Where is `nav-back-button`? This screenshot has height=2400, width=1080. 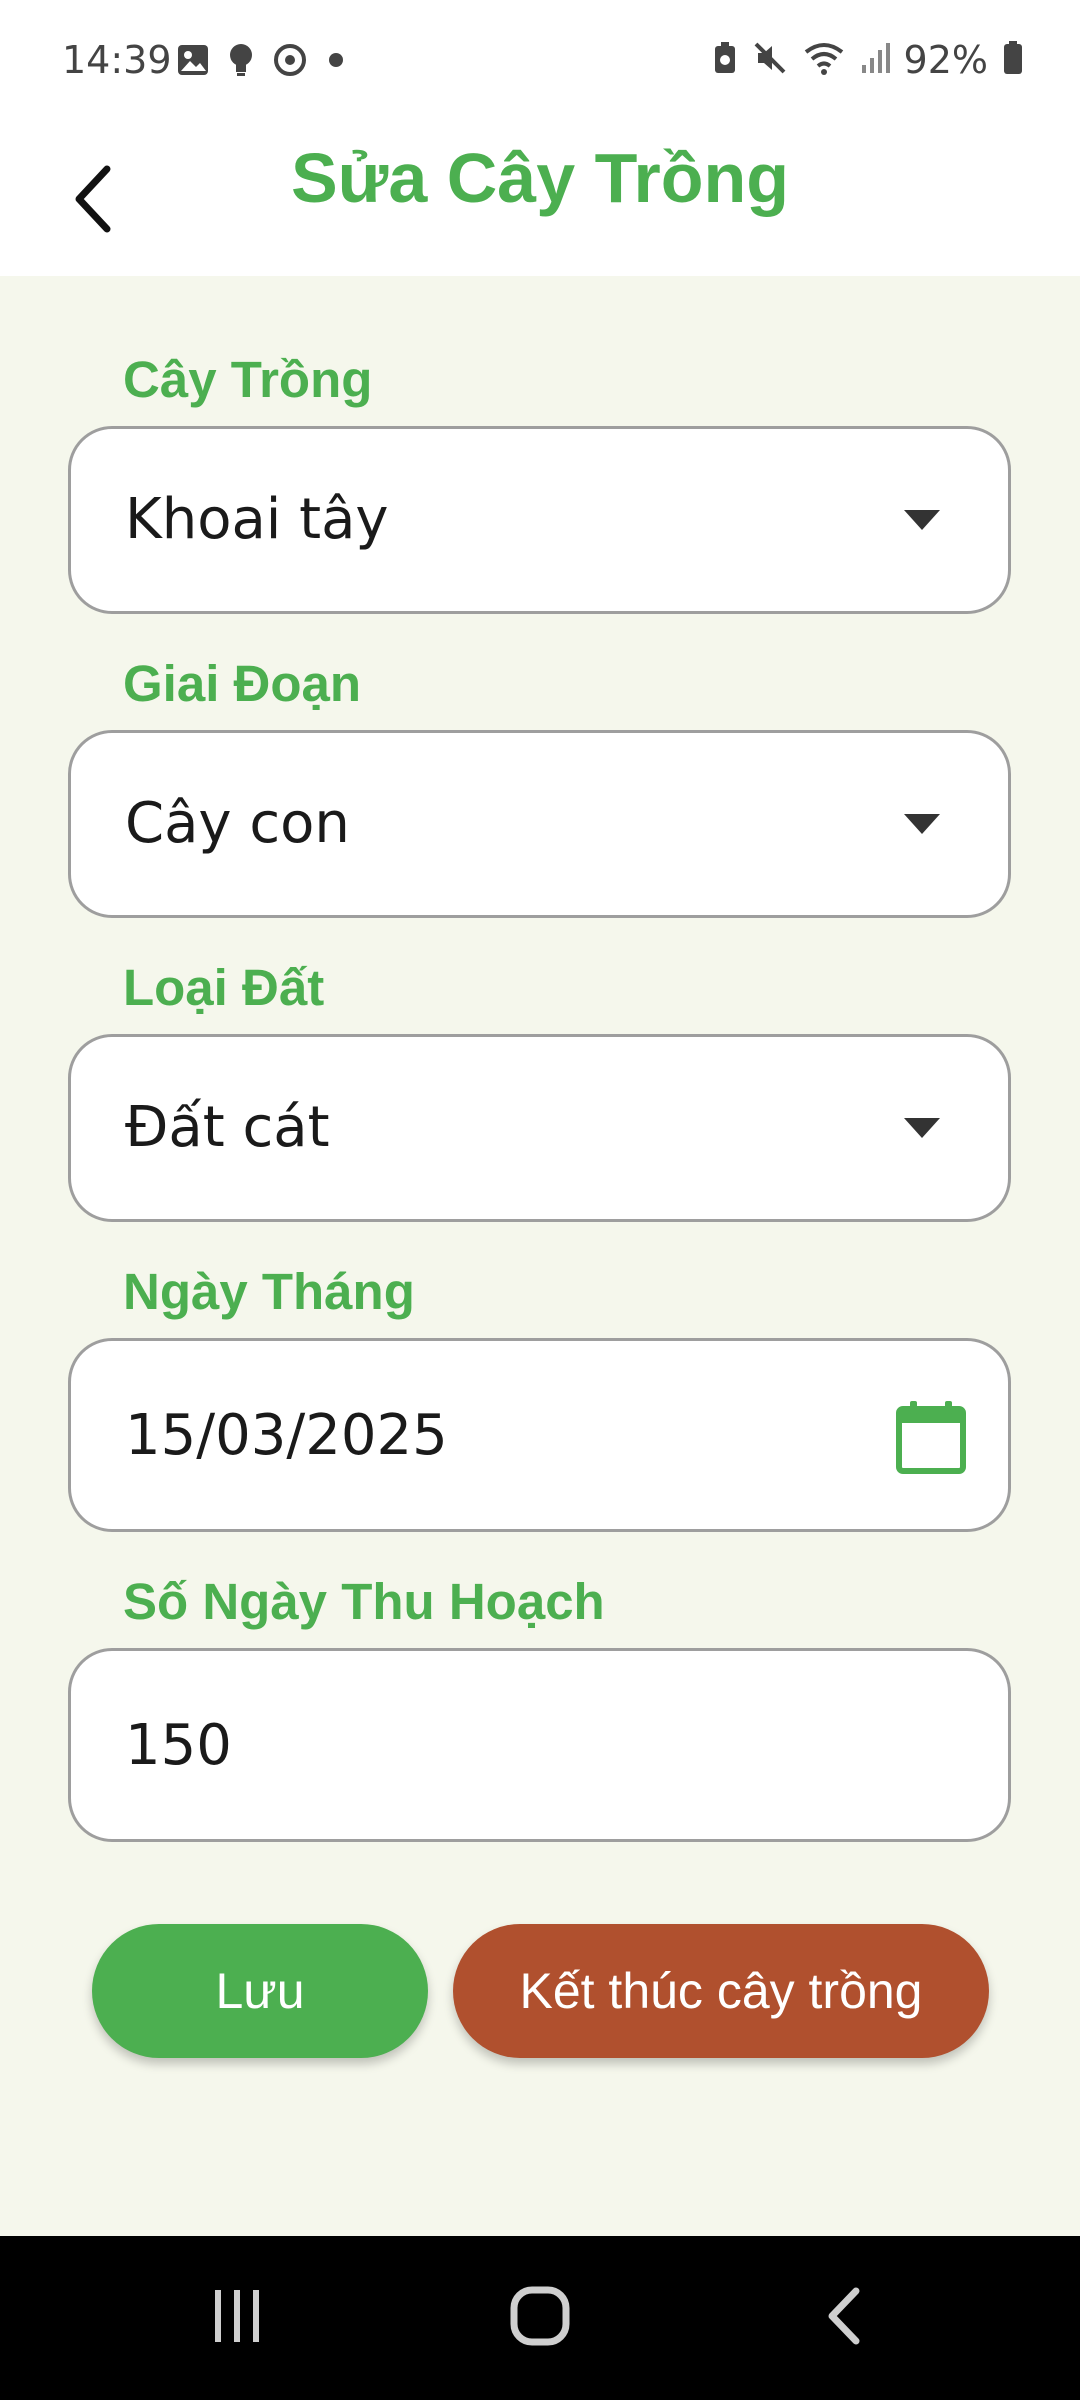 nav-back-button is located at coordinates (844, 2316).